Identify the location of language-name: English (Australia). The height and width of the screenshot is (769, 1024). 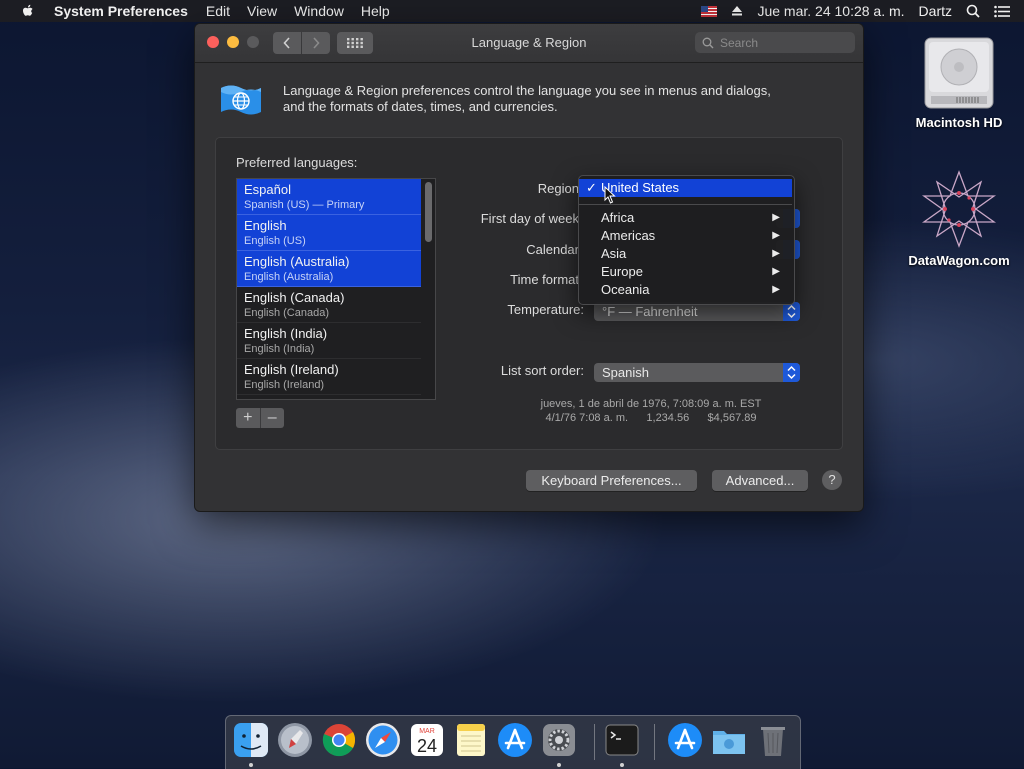
(297, 261).